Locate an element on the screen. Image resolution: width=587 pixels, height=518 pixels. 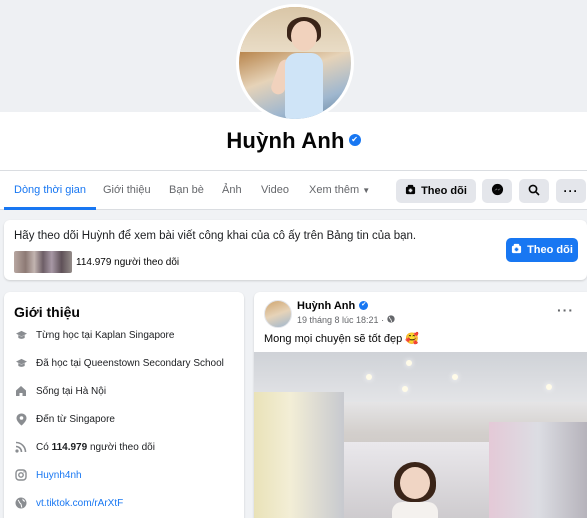
tab-more: Xem thêm ▼ is located at coordinates (339, 190).